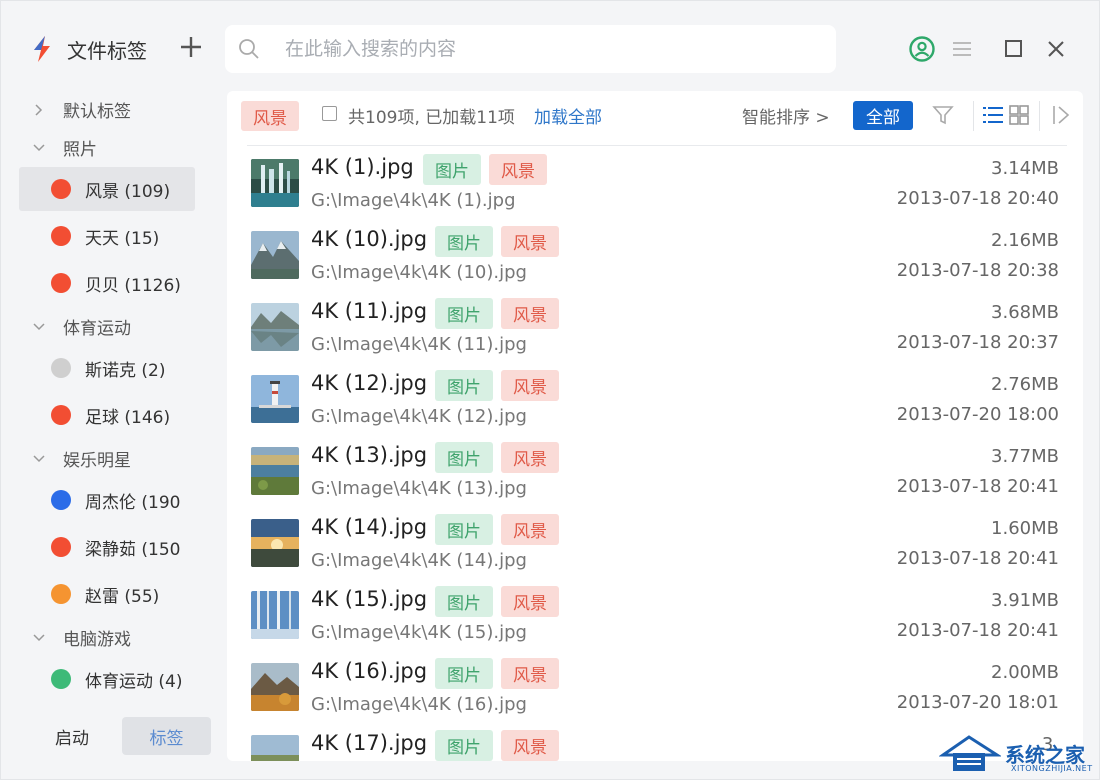 The height and width of the screenshot is (780, 1100). I want to click on tag-item-tiantian: 天天 (15), so click(107, 236).